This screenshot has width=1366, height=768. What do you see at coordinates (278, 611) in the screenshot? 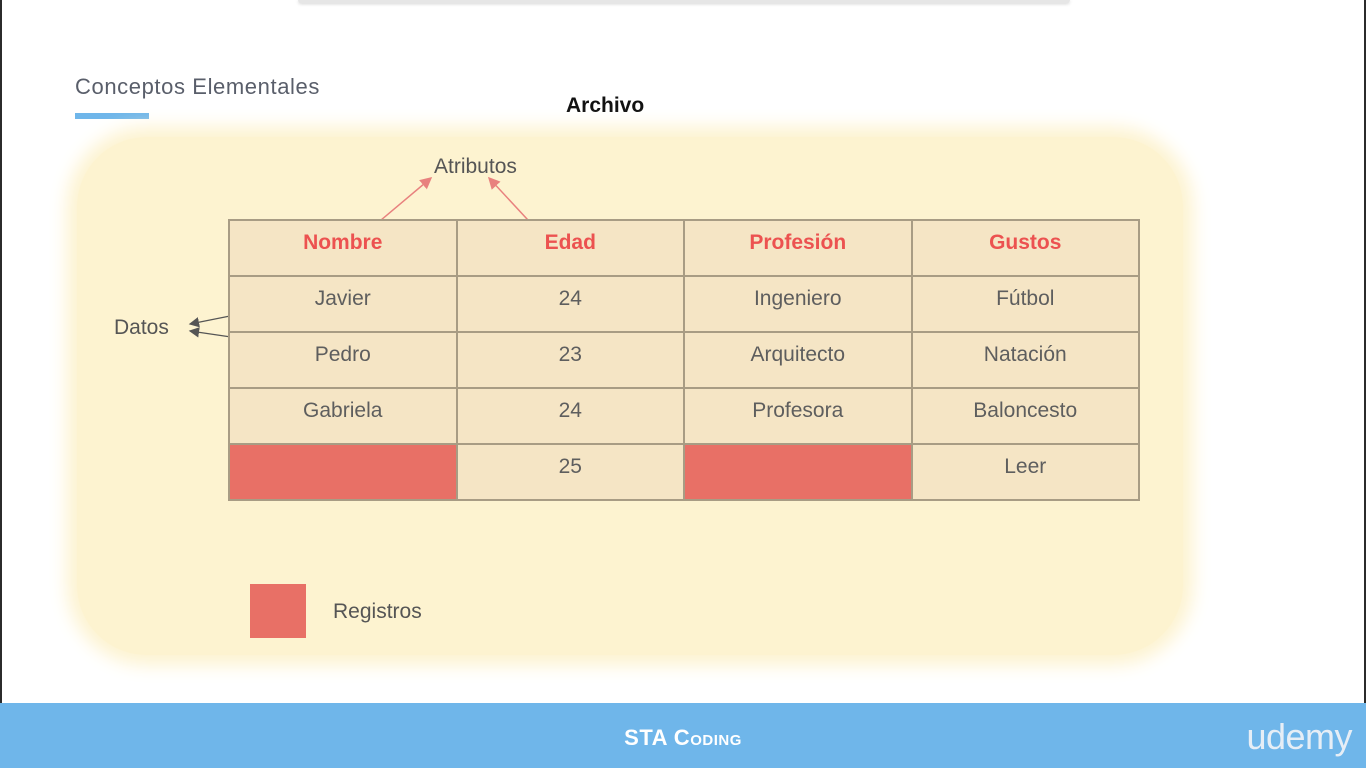
I see `legend-swatch-registros` at bounding box center [278, 611].